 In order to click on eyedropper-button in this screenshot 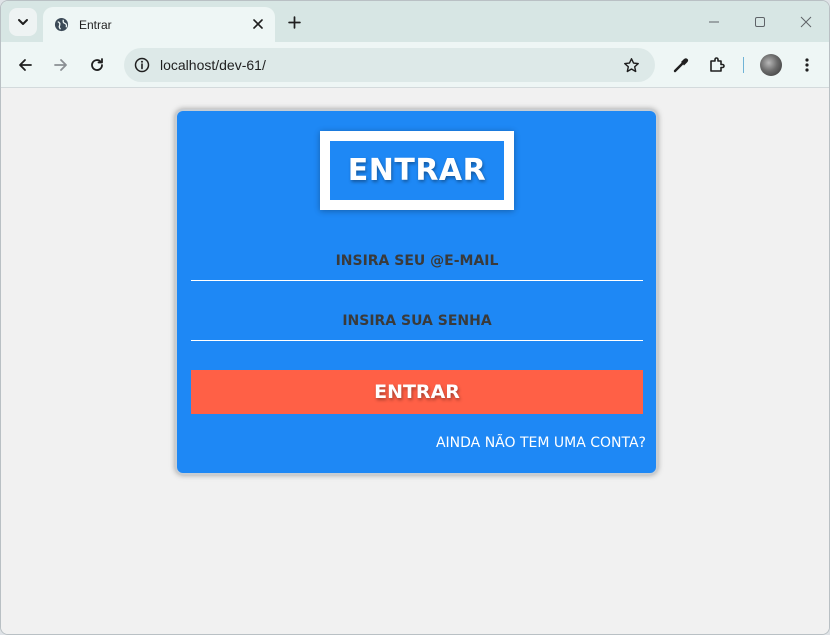, I will do `click(681, 65)`.